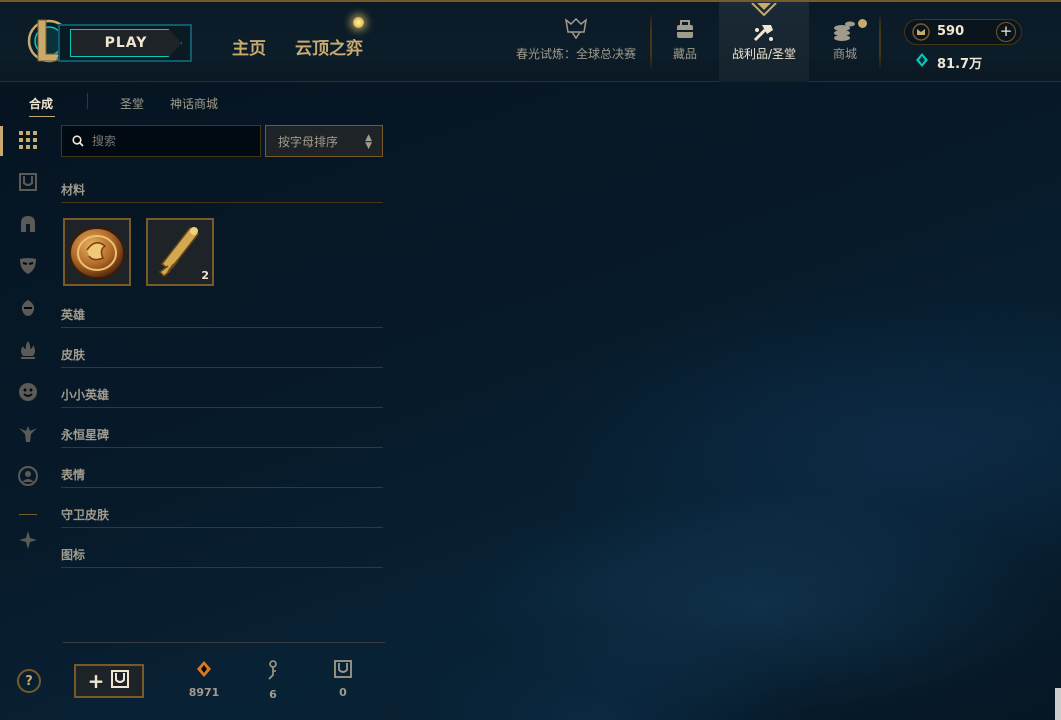 The image size is (1061, 720). Describe the element at coordinates (172, 141) in the screenshot. I see `search-input` at that location.